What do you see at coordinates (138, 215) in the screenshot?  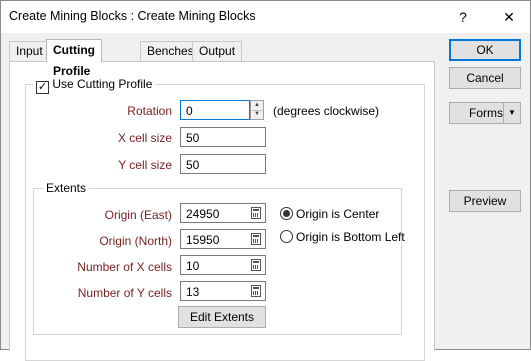 I see `origin-east-label: Origin (East)` at bounding box center [138, 215].